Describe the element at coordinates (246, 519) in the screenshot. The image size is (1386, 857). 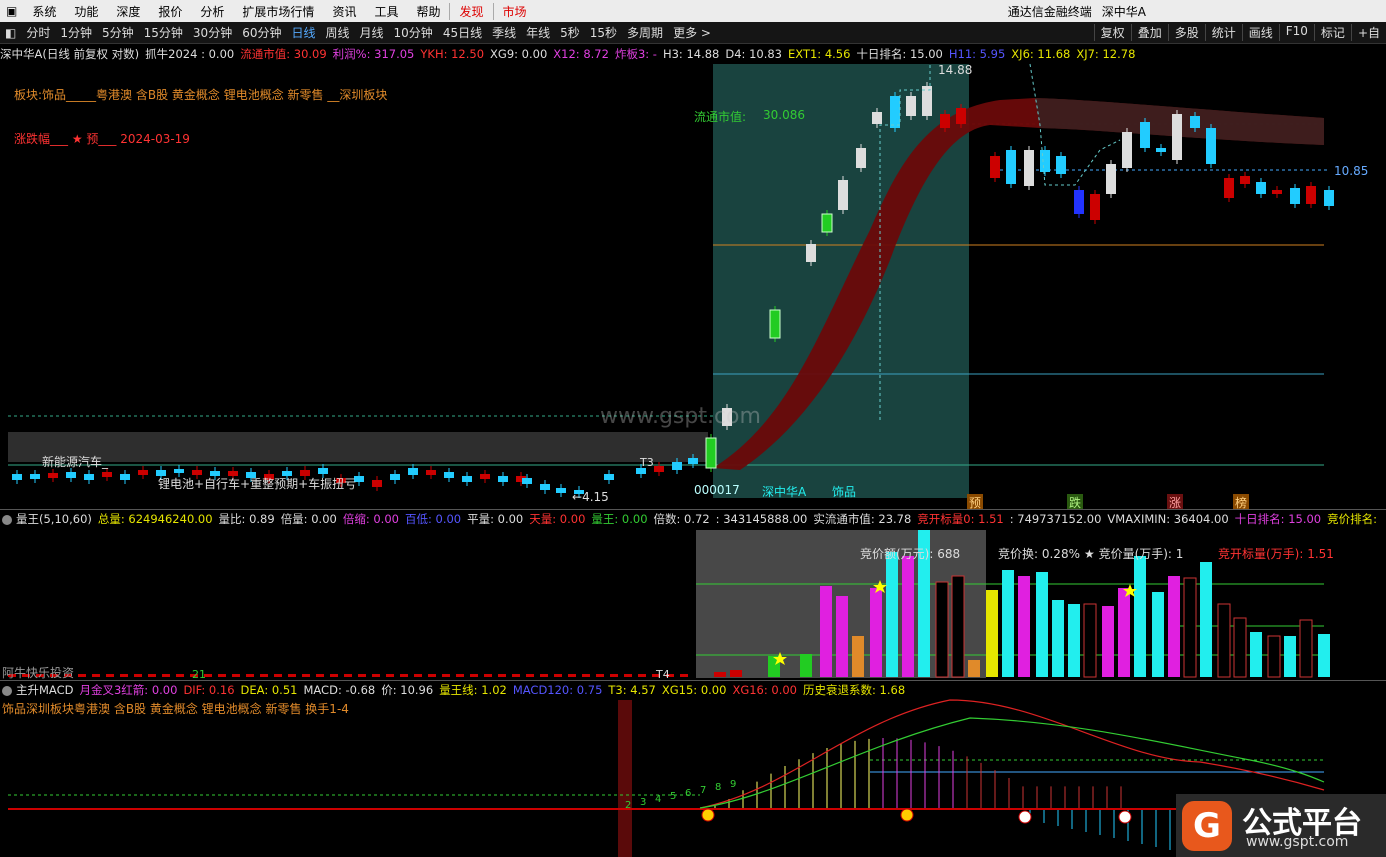
I see `indicator-value: 量比: 0.89` at that location.